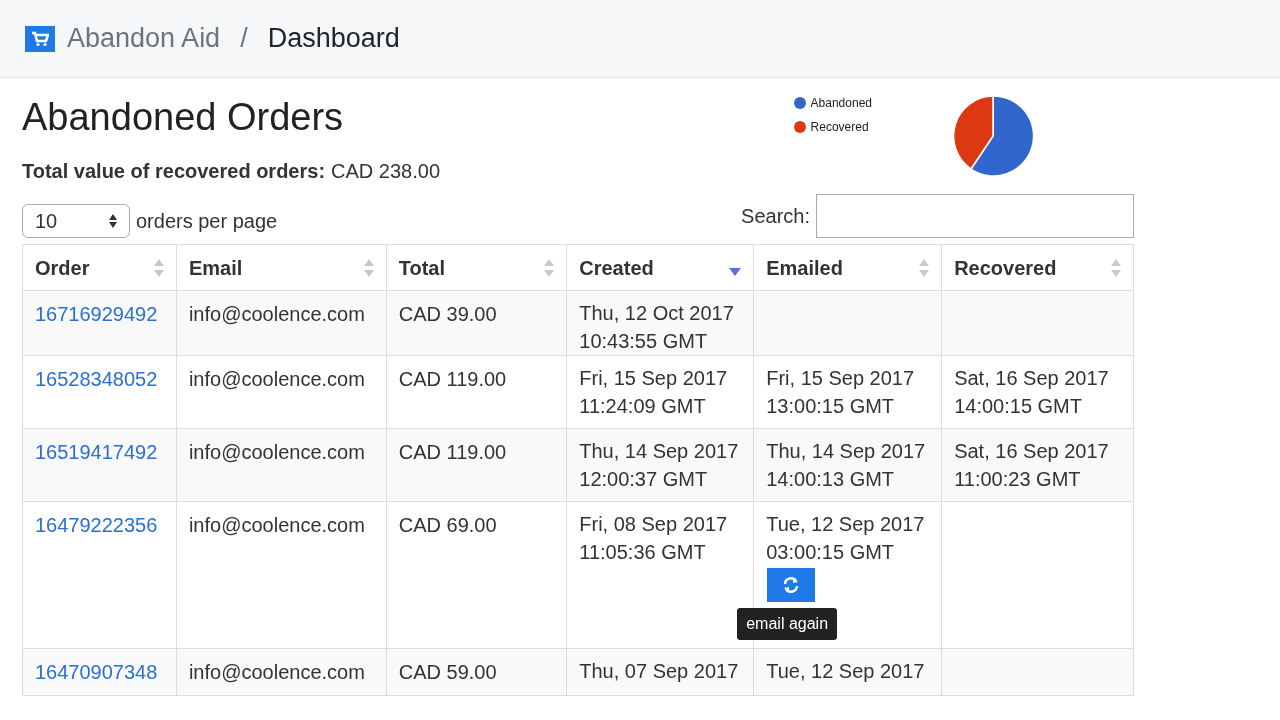 Image resolution: width=1280 pixels, height=720 pixels. I want to click on breadcrumb-current: Dashboard, so click(333, 39).